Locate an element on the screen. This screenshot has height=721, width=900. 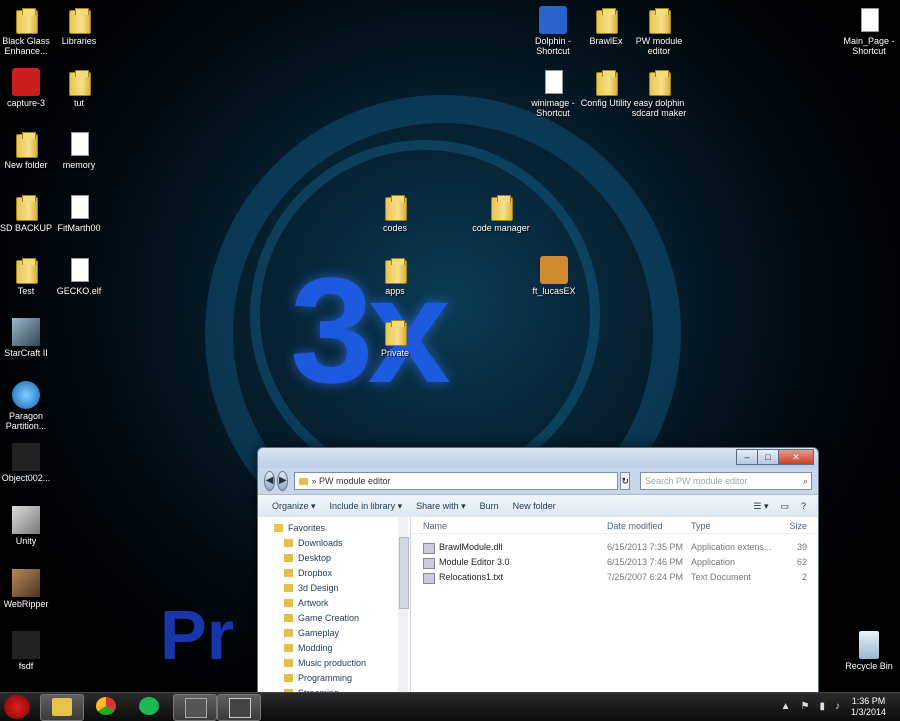
start-button is located at coordinates (17, 707).